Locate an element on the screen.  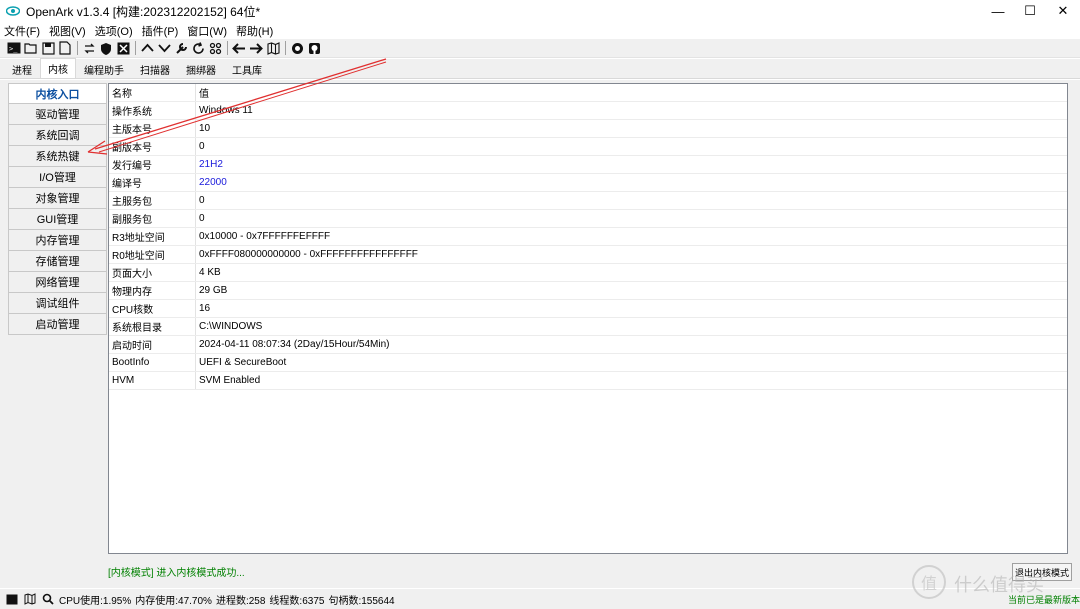
cell-value: C:\WINDOWS is located at coordinates (231, 326).